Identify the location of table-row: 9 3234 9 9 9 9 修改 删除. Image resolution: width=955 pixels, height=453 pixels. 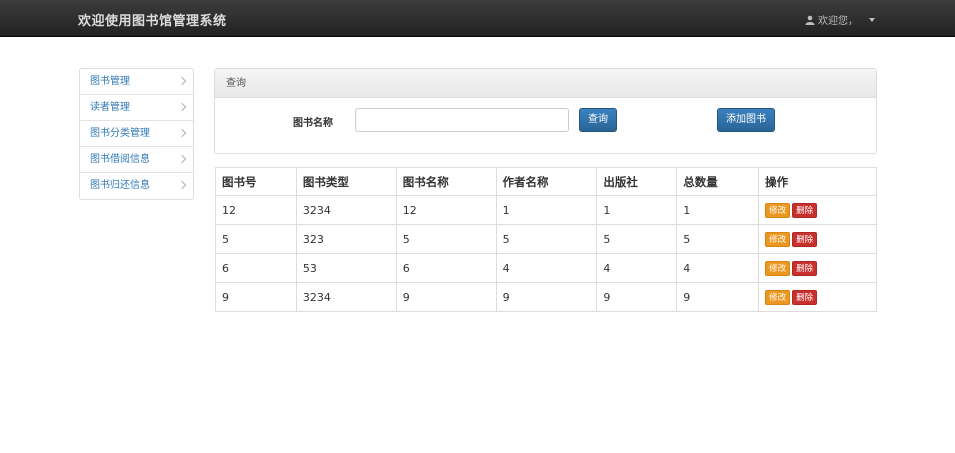
(546, 297).